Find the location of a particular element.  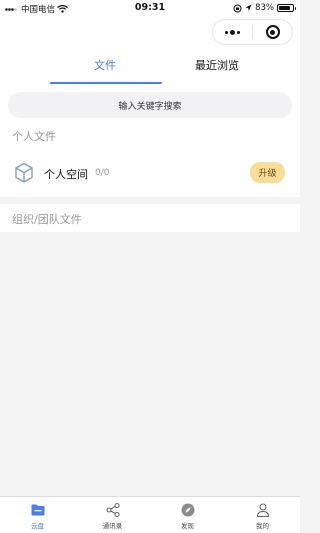

tab-cloud-drive-label: 云盘 is located at coordinates (37, 526).